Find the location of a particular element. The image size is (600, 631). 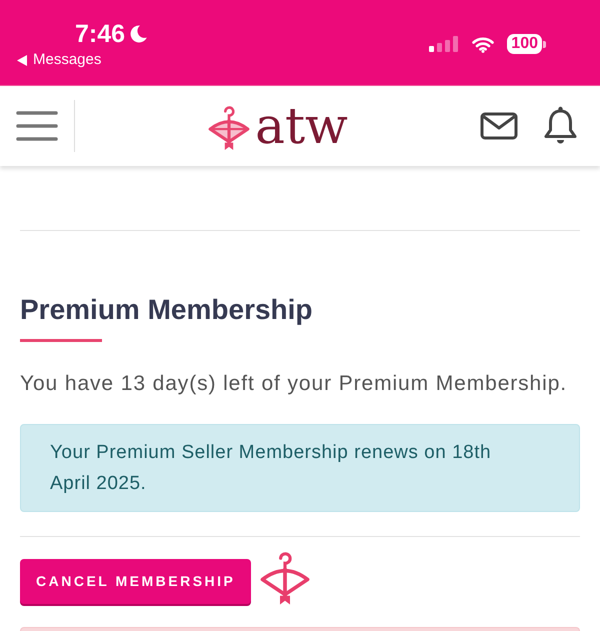

section-heading: Premium Membership is located at coordinates (167, 310).